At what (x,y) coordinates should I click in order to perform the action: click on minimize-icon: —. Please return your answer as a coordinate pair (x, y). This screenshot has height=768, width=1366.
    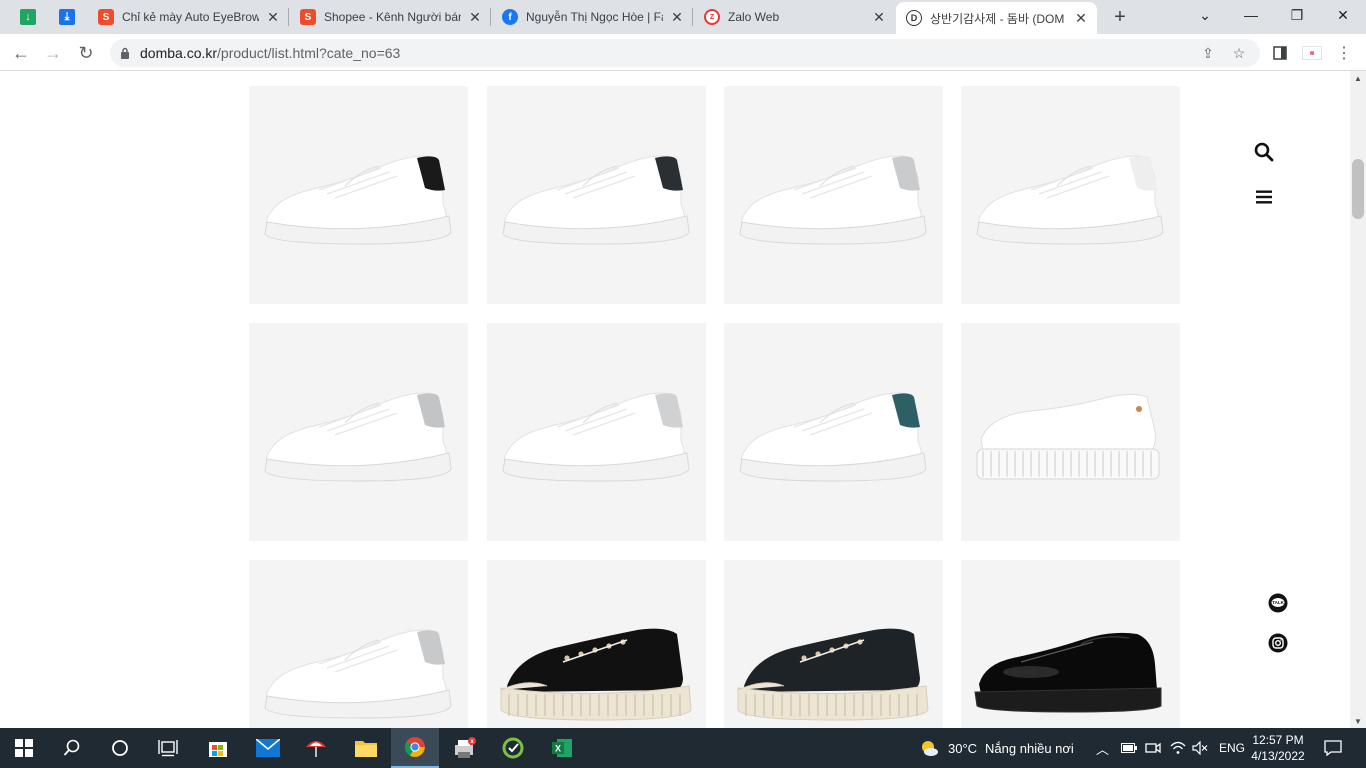
    Looking at the image, I should click on (1251, 15).